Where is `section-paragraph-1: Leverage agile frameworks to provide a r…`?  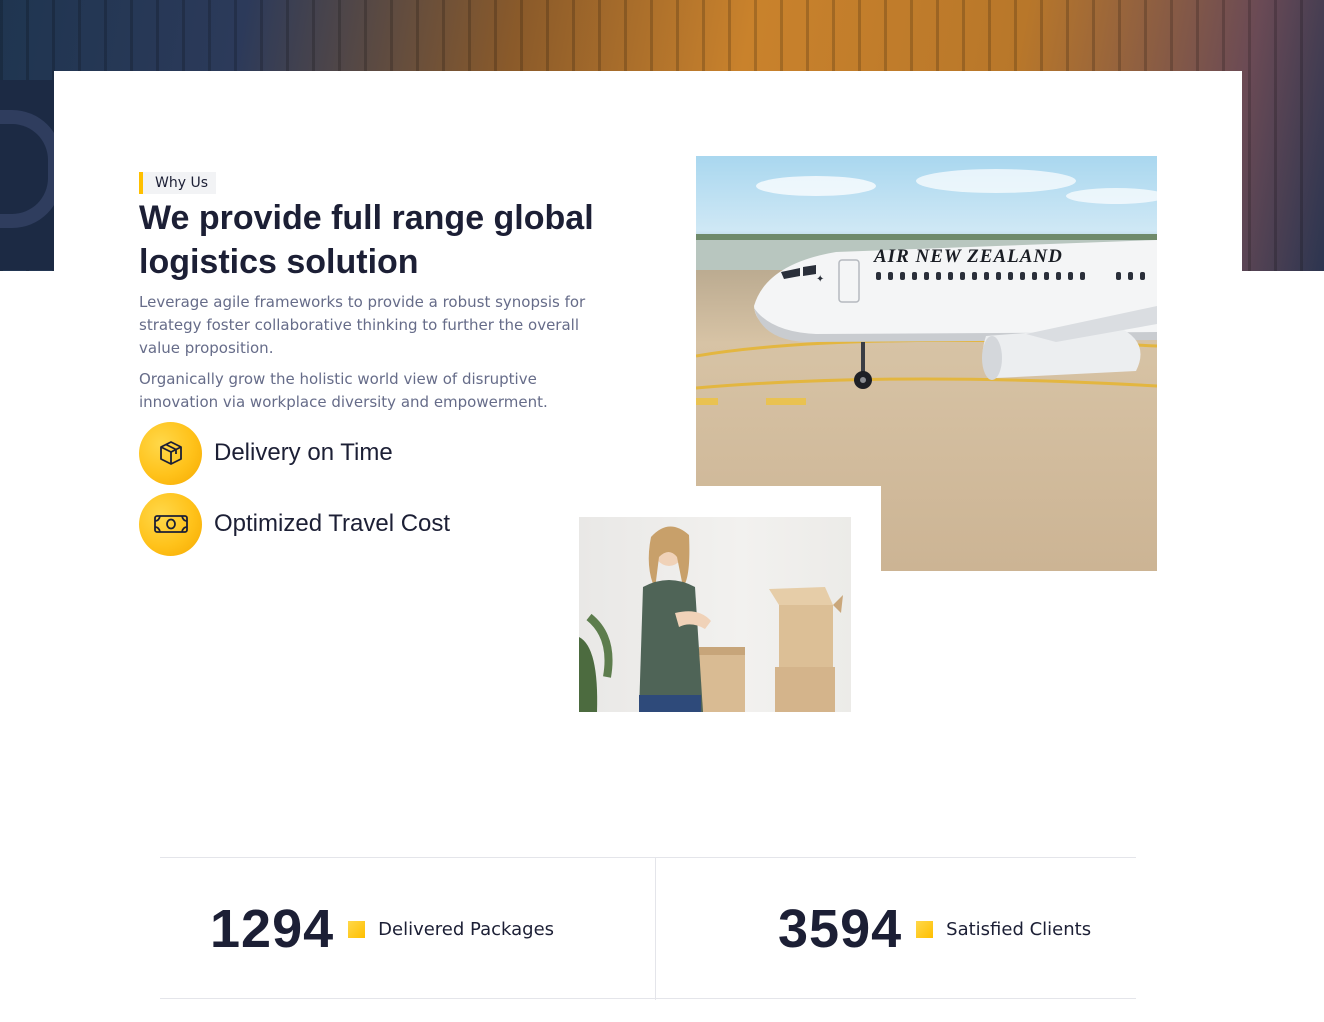
section-paragraph-1: Leverage agile frameworks to provide a r… is located at coordinates (362, 325).